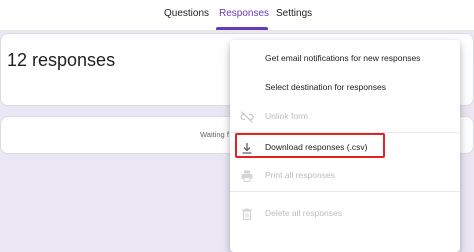 The image size is (474, 252). Describe the element at coordinates (316, 147) in the screenshot. I see `menu-item-label: Download responses (.csv)` at that location.